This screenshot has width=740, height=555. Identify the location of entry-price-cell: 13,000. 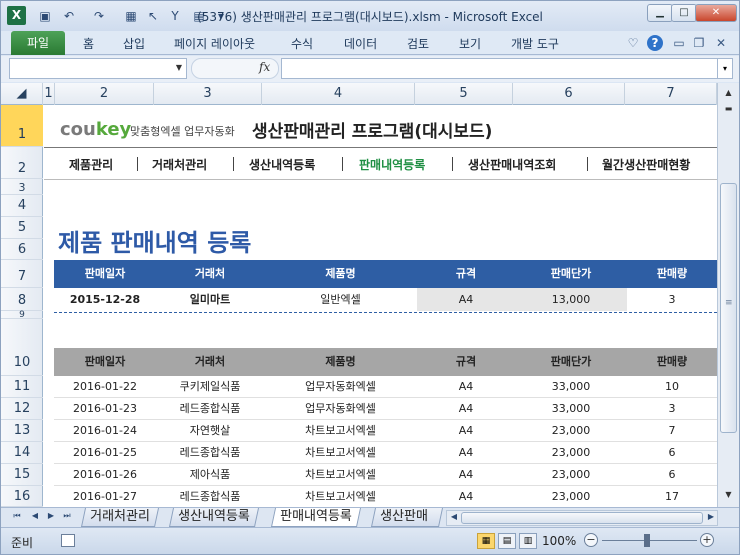
(571, 299).